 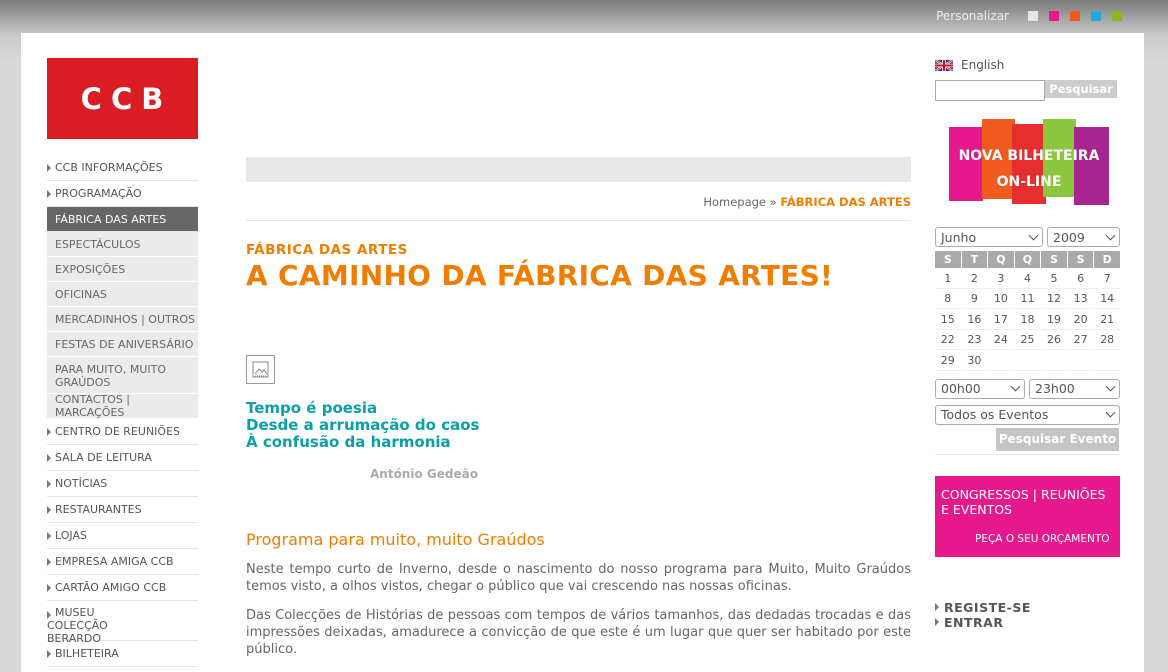 I want to click on weekday-header: T, so click(x=974, y=259).